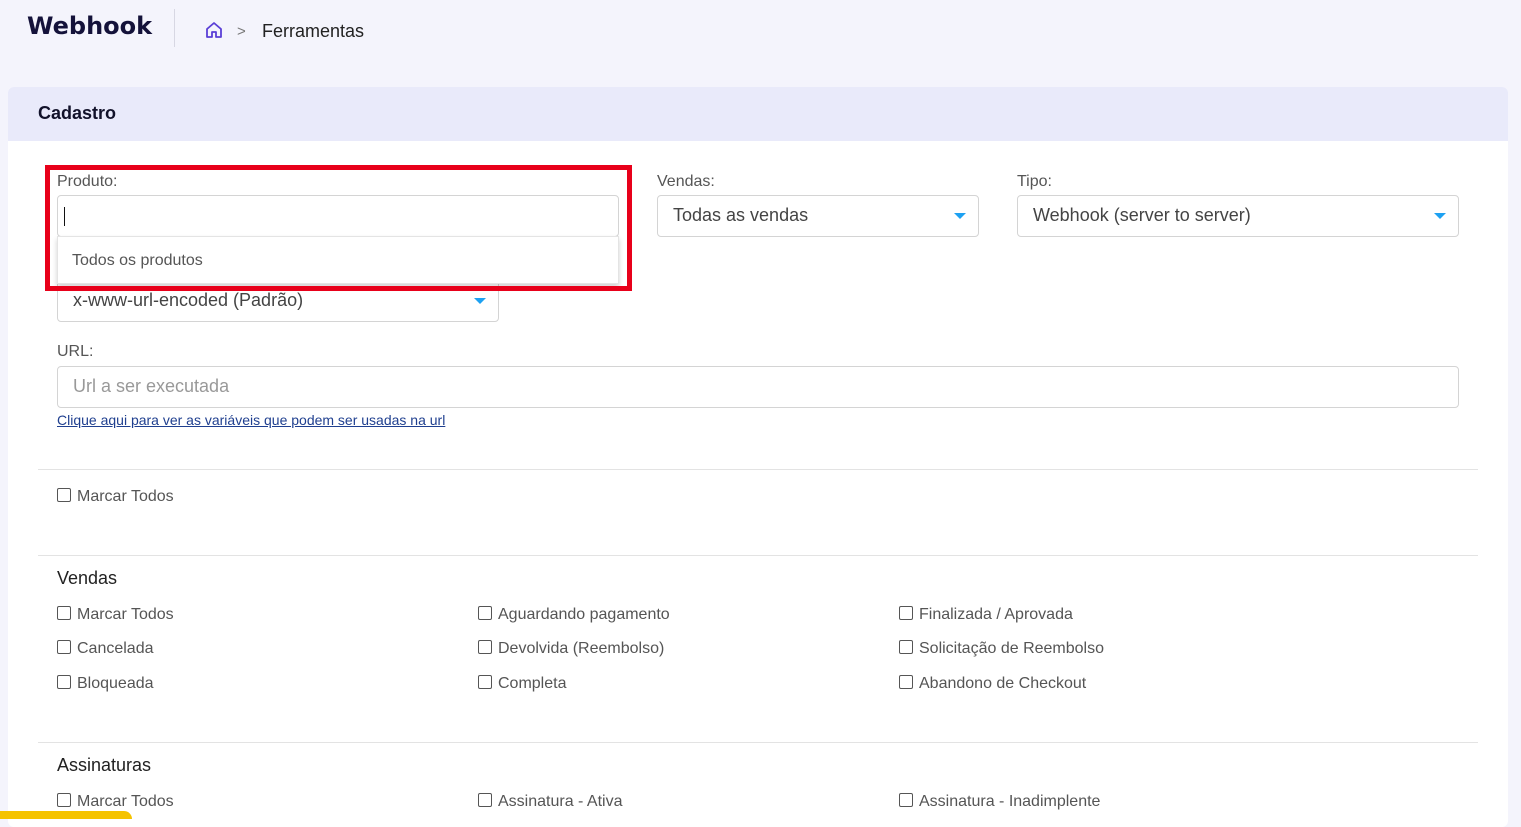  What do you see at coordinates (532, 683) in the screenshot?
I see `checkbox-label: Completa` at bounding box center [532, 683].